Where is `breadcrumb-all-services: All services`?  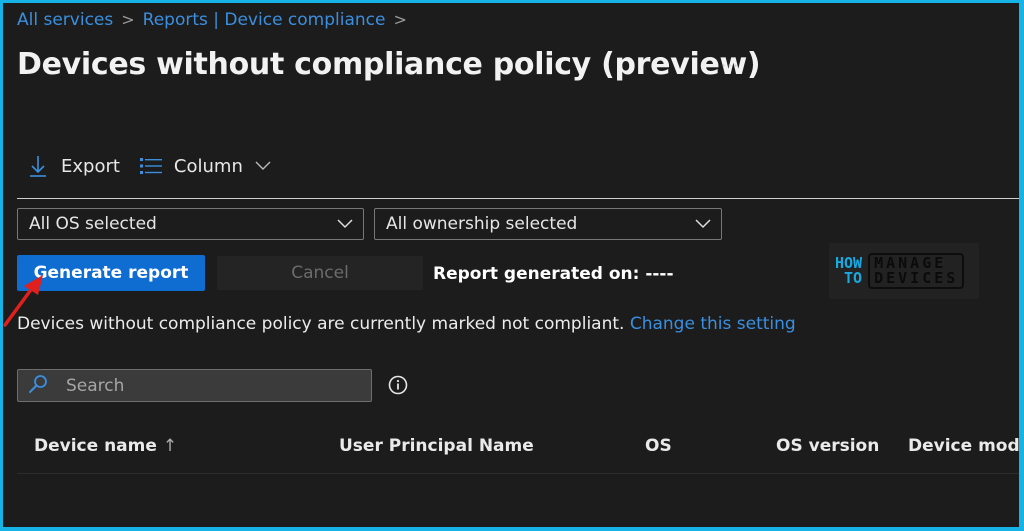 breadcrumb-all-services: All services is located at coordinates (65, 20).